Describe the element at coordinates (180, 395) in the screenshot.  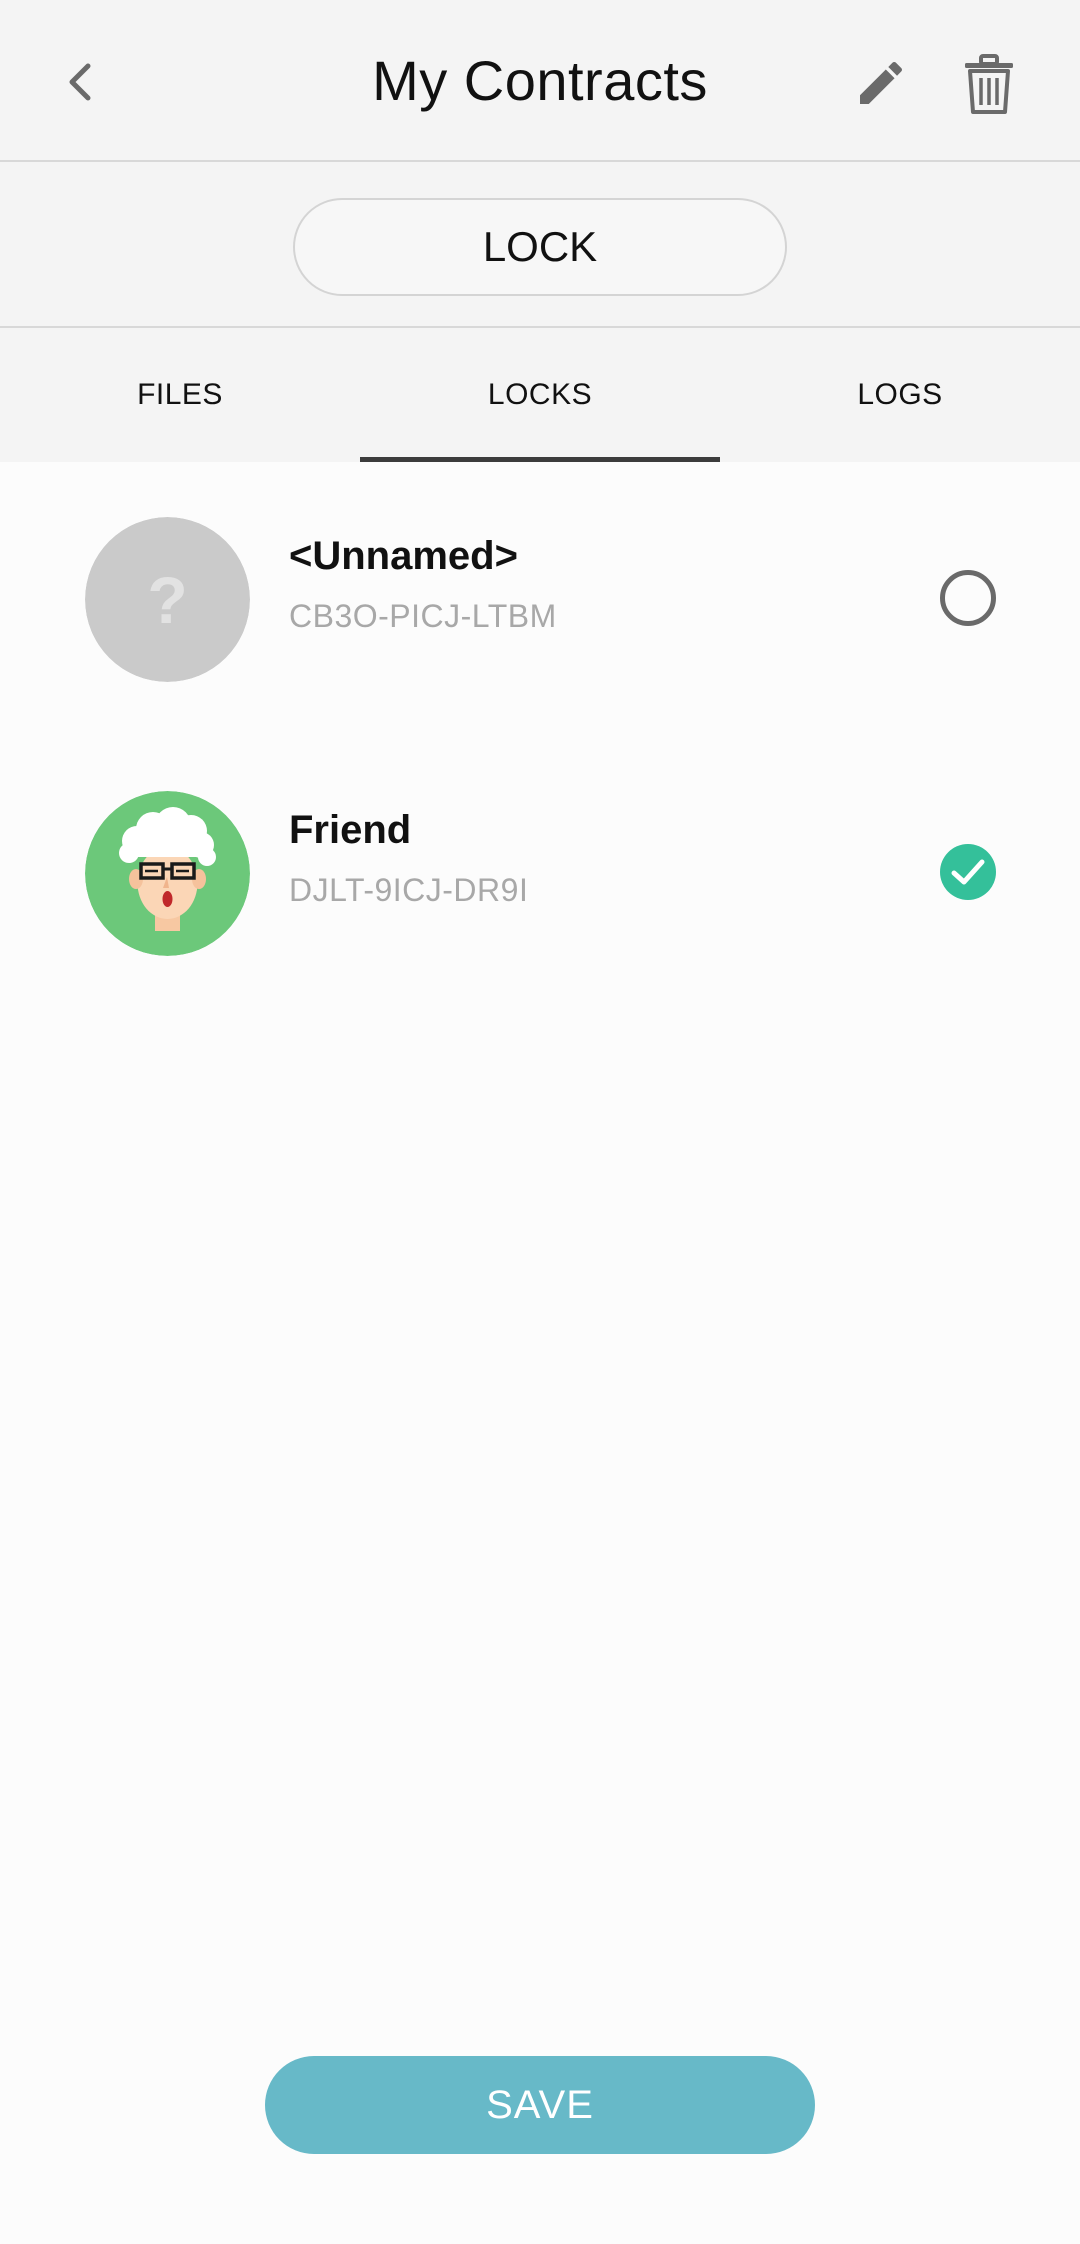
I see `tab-files: FILES` at that location.